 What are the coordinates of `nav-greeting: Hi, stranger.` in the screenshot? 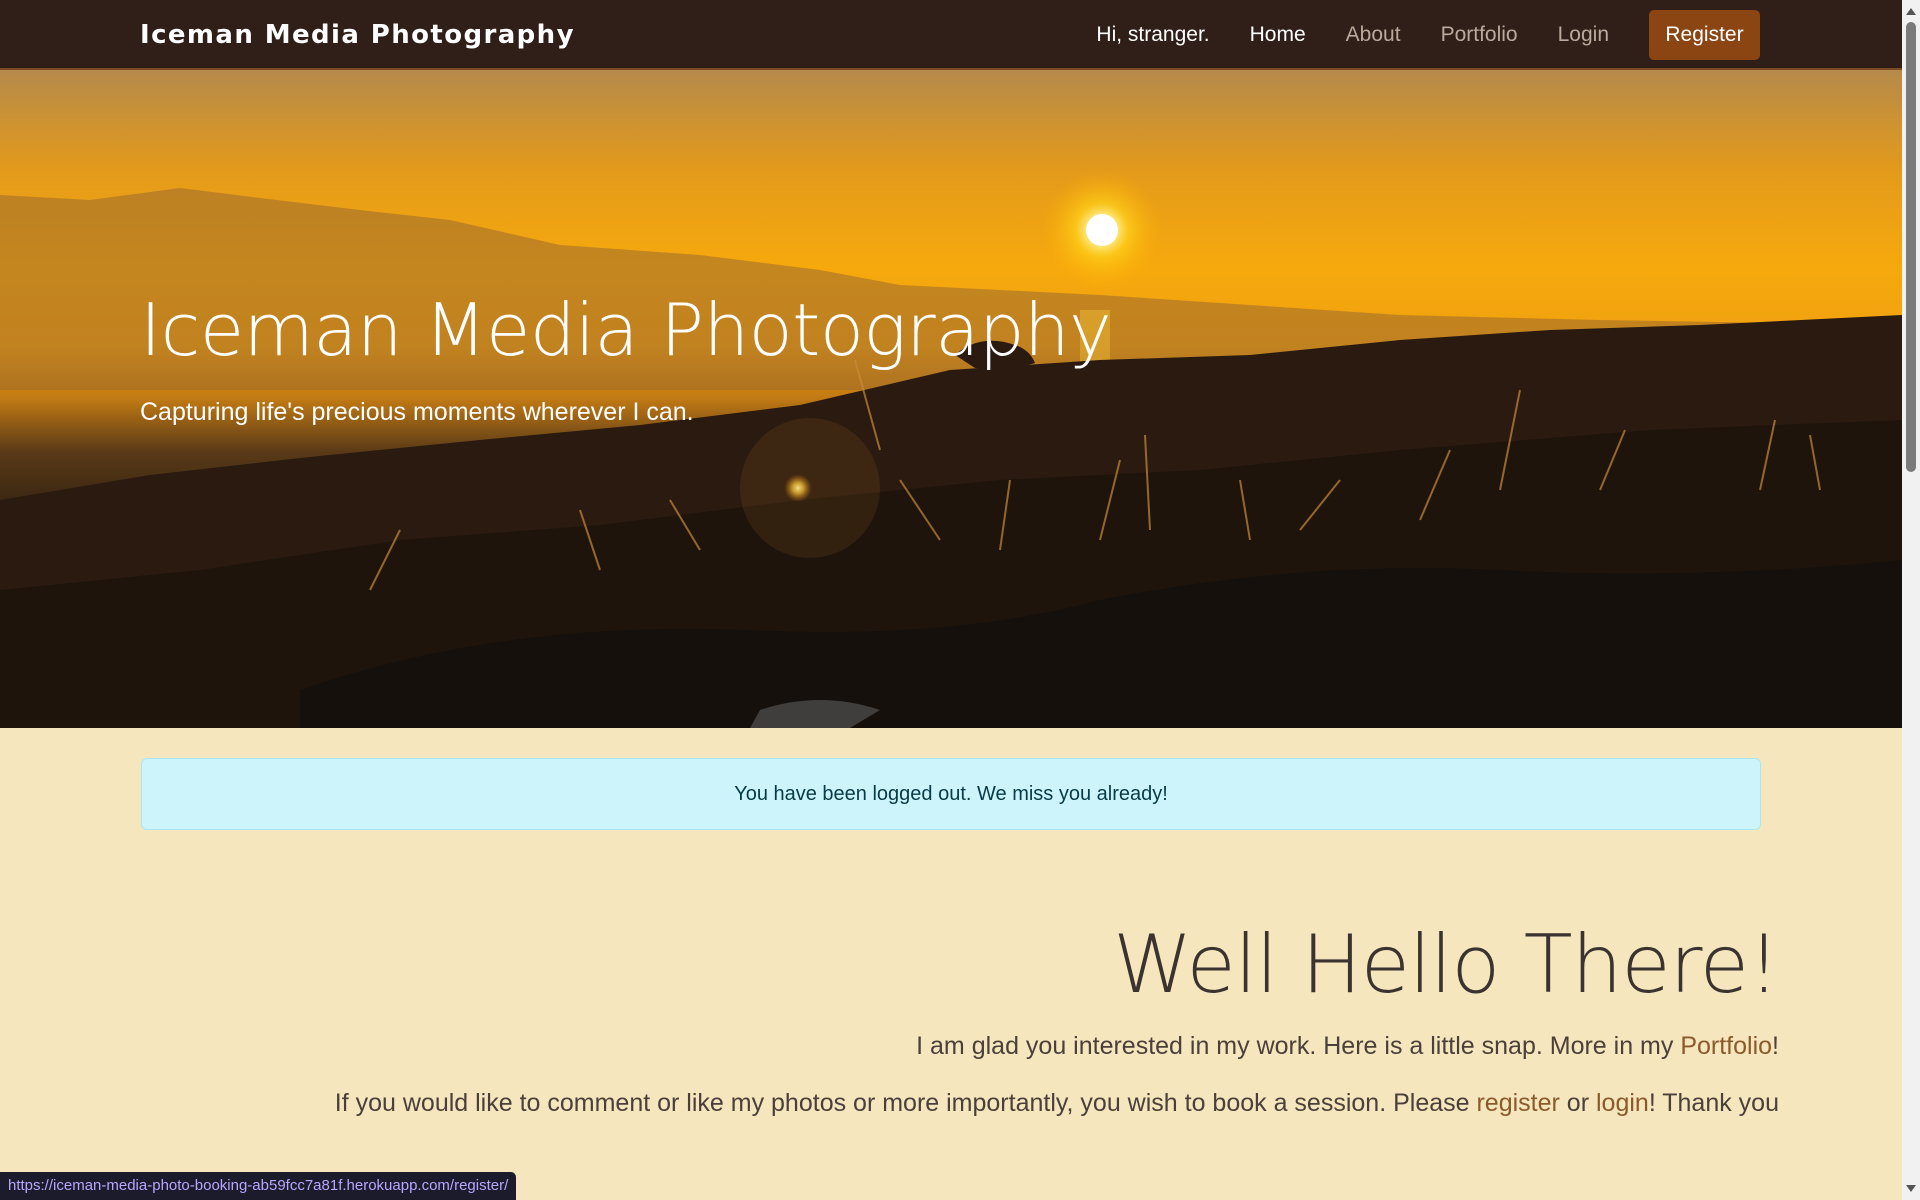 It's located at (1153, 34).